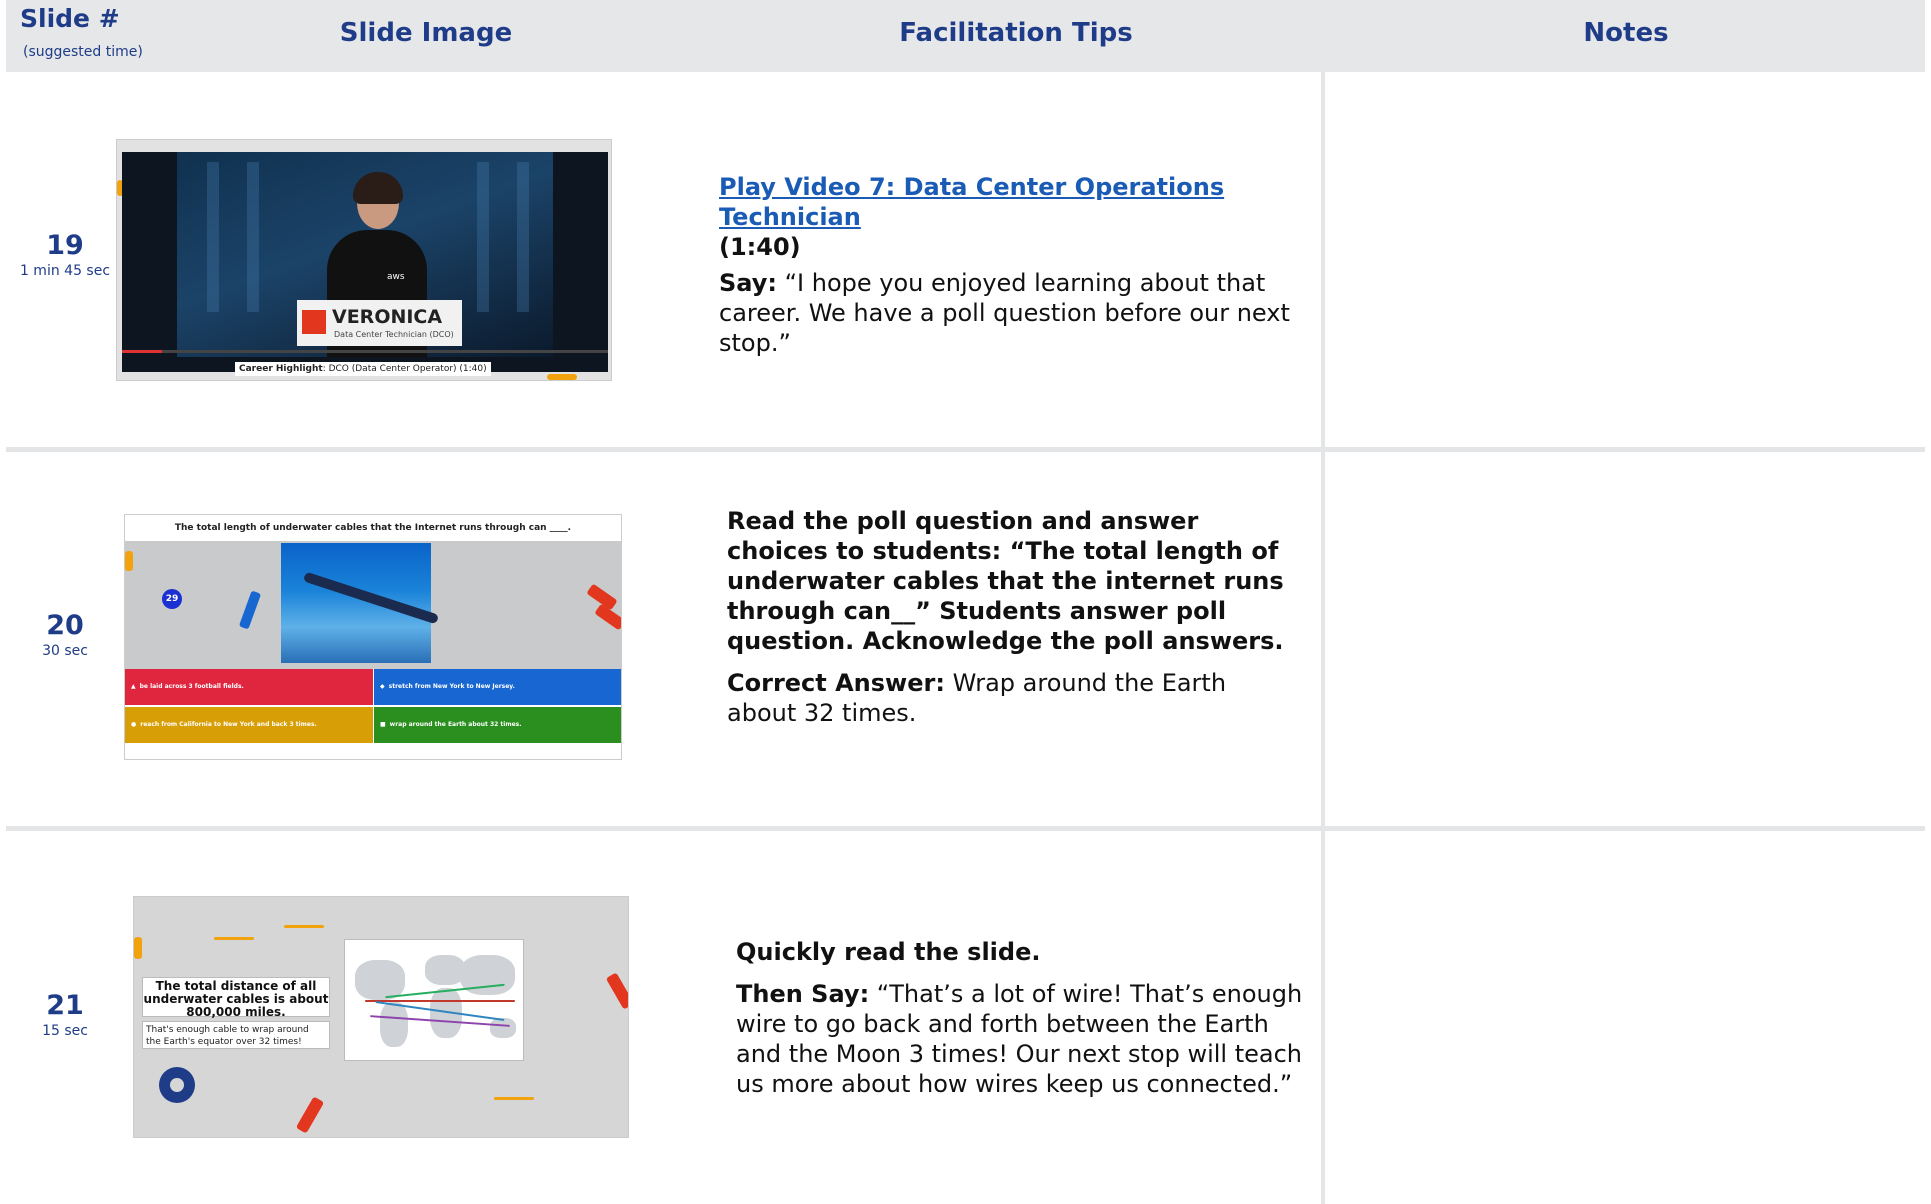 The height and width of the screenshot is (1204, 1931). Describe the element at coordinates (836, 683) in the screenshot. I see `correct-answer-label: Correct Answer:` at that location.